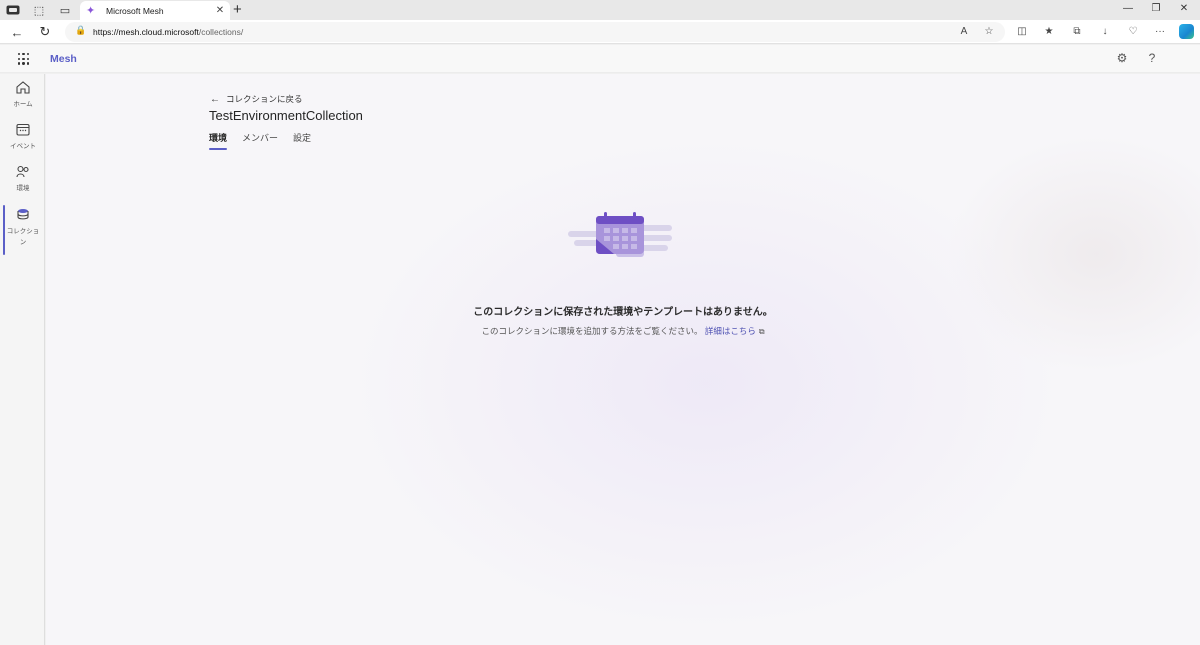 This screenshot has height=645, width=1200. I want to click on back-icon: ←, so click(17, 32).